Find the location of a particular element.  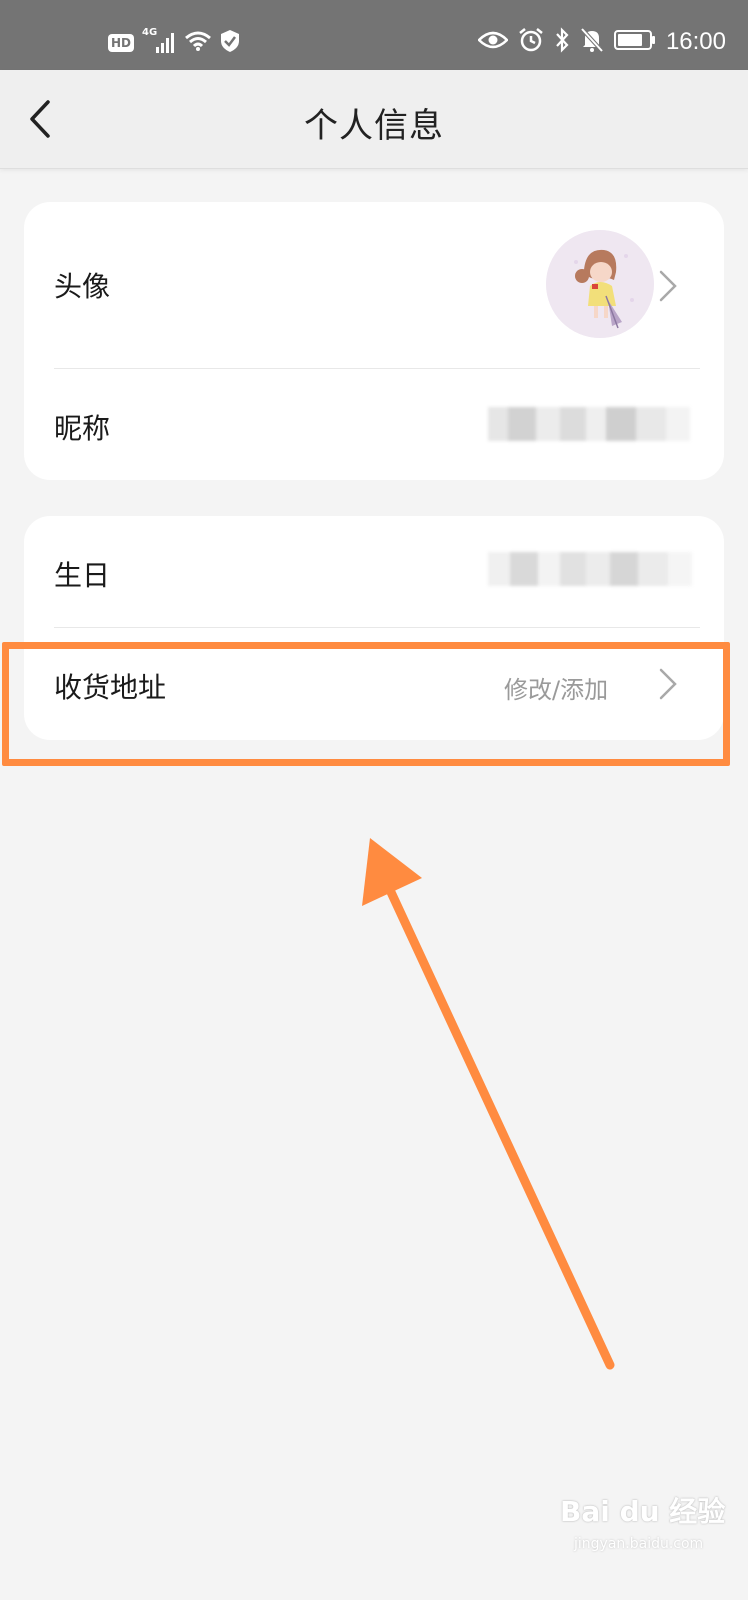

status-left-indicators: HD 4G is located at coordinates (174, 42).